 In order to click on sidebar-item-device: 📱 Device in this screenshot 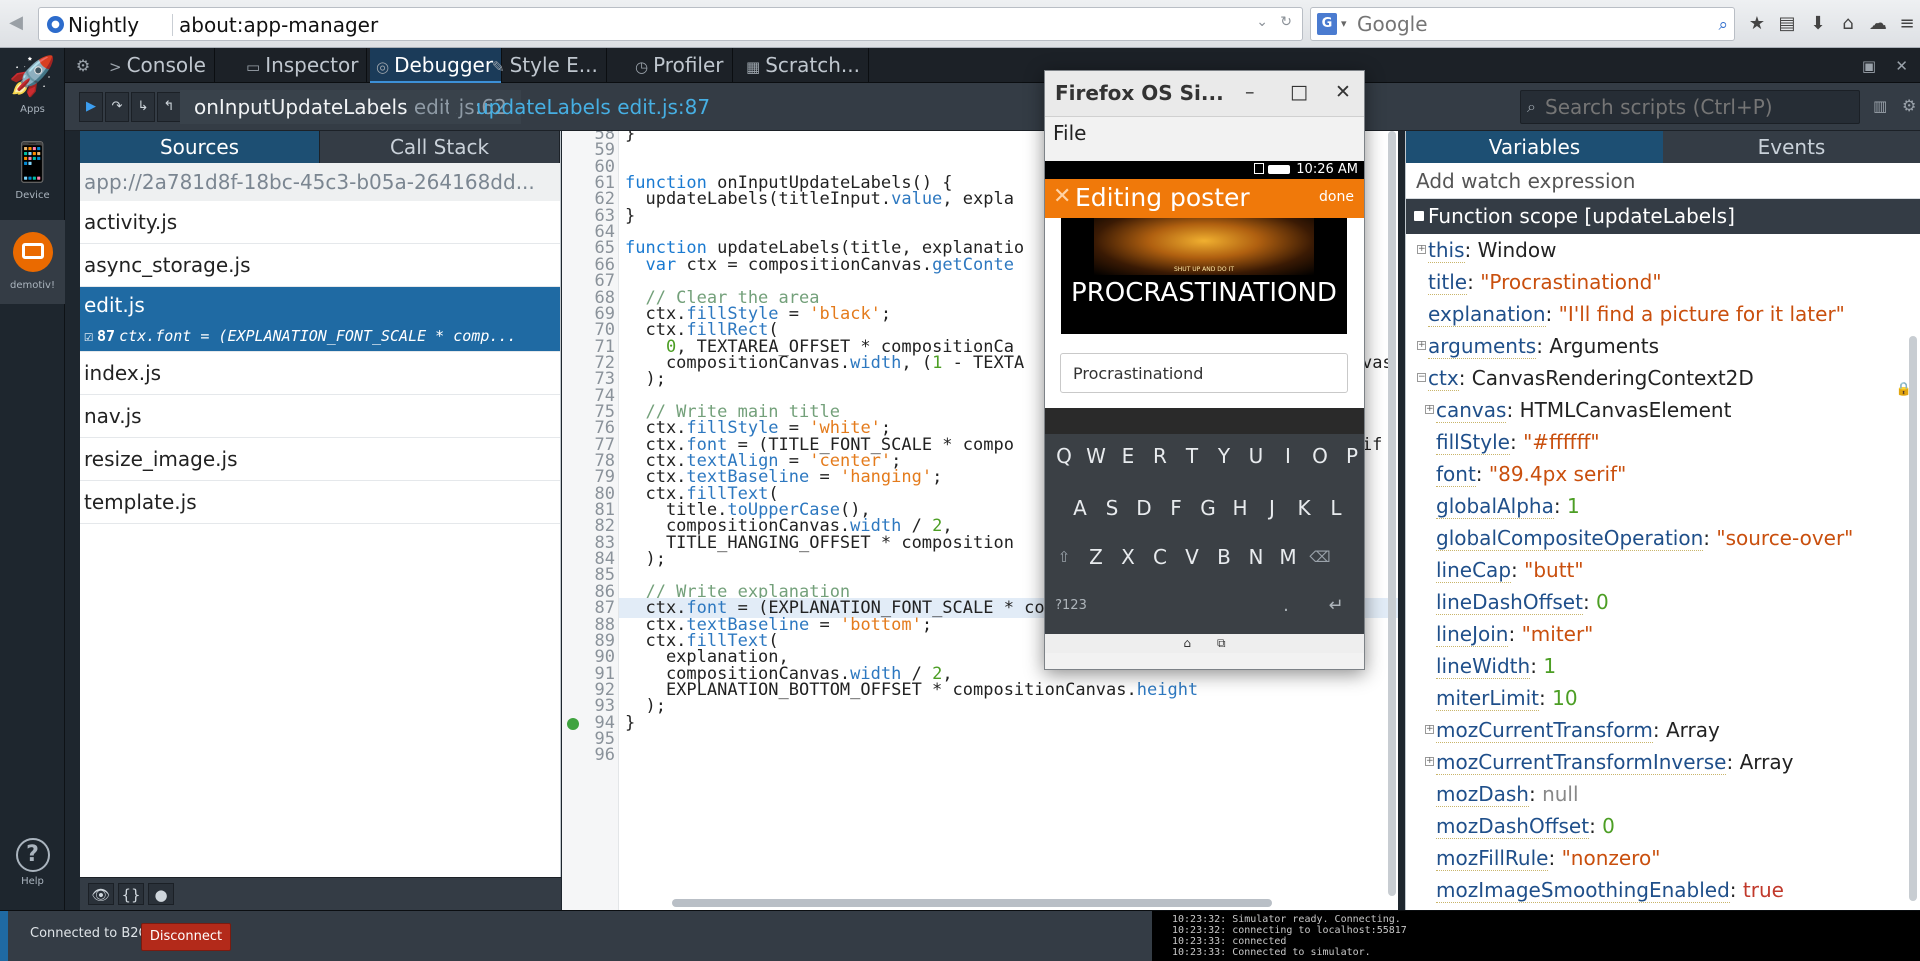, I will do `click(32, 176)`.